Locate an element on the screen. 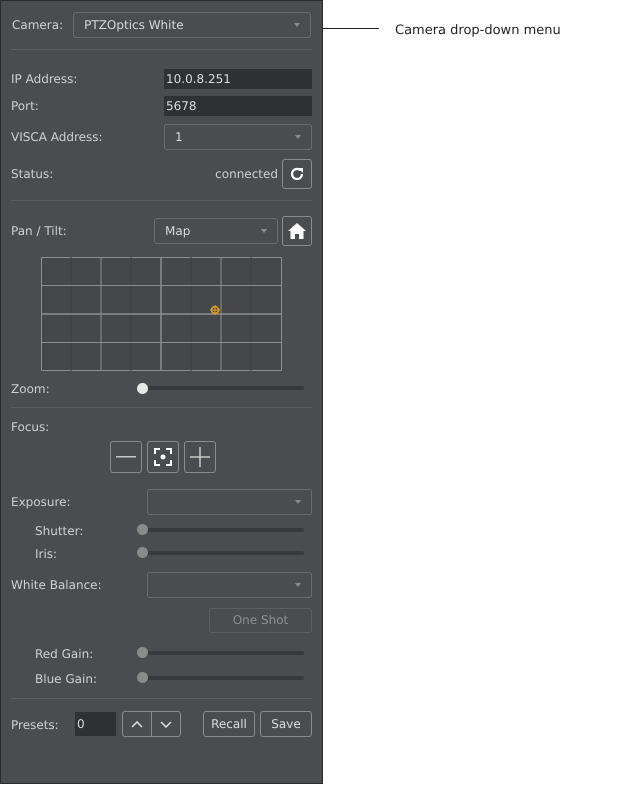 The width and height of the screenshot is (630, 786). field-label: Red Gain: is located at coordinates (64, 653).